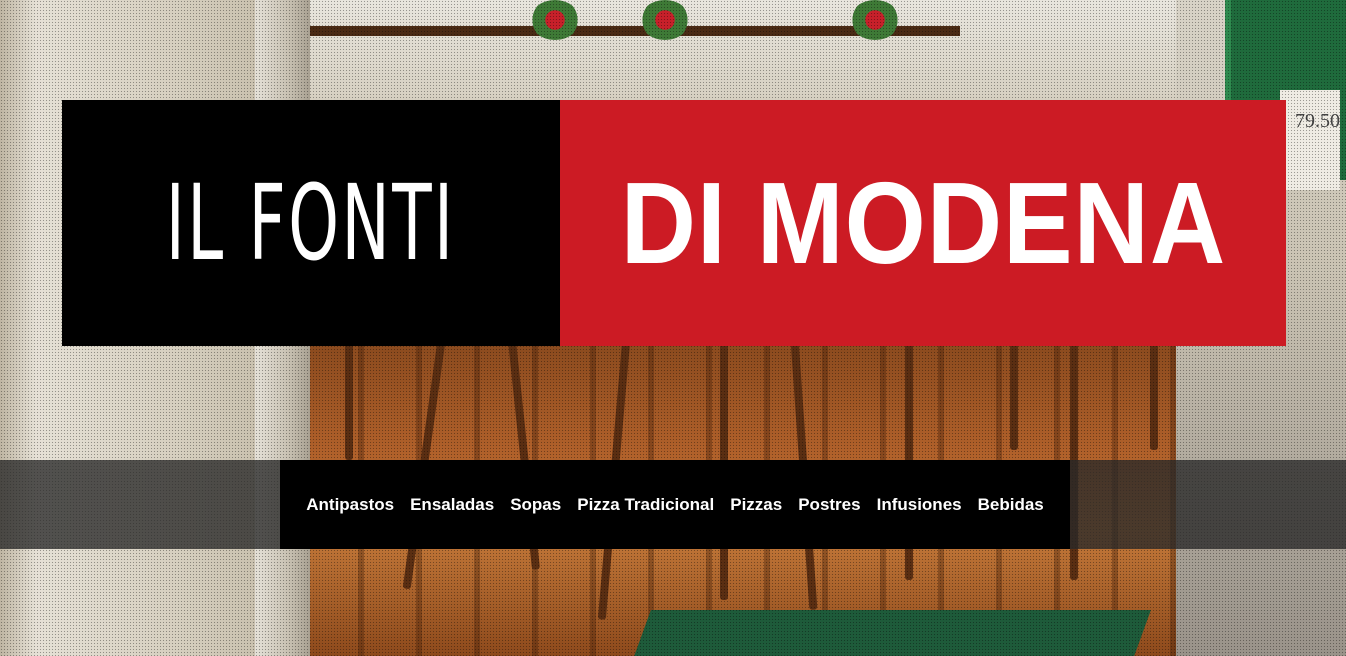 This screenshot has width=1346, height=656. I want to click on nav-link-pizzas: Pizzas, so click(756, 505).